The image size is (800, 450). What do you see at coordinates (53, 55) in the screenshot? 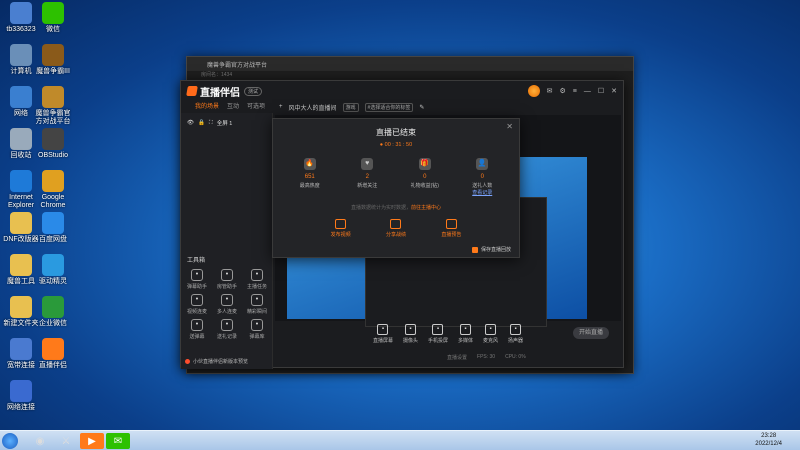
I see `warcraft-icon` at bounding box center [53, 55].